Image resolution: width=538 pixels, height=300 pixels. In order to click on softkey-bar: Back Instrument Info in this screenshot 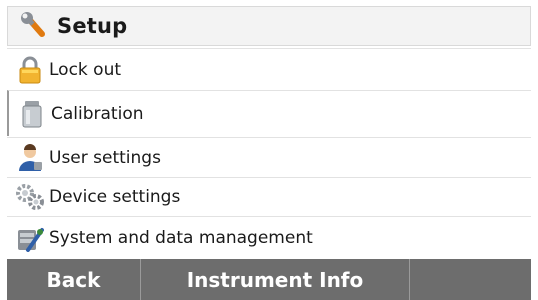, I will do `click(269, 279)`.